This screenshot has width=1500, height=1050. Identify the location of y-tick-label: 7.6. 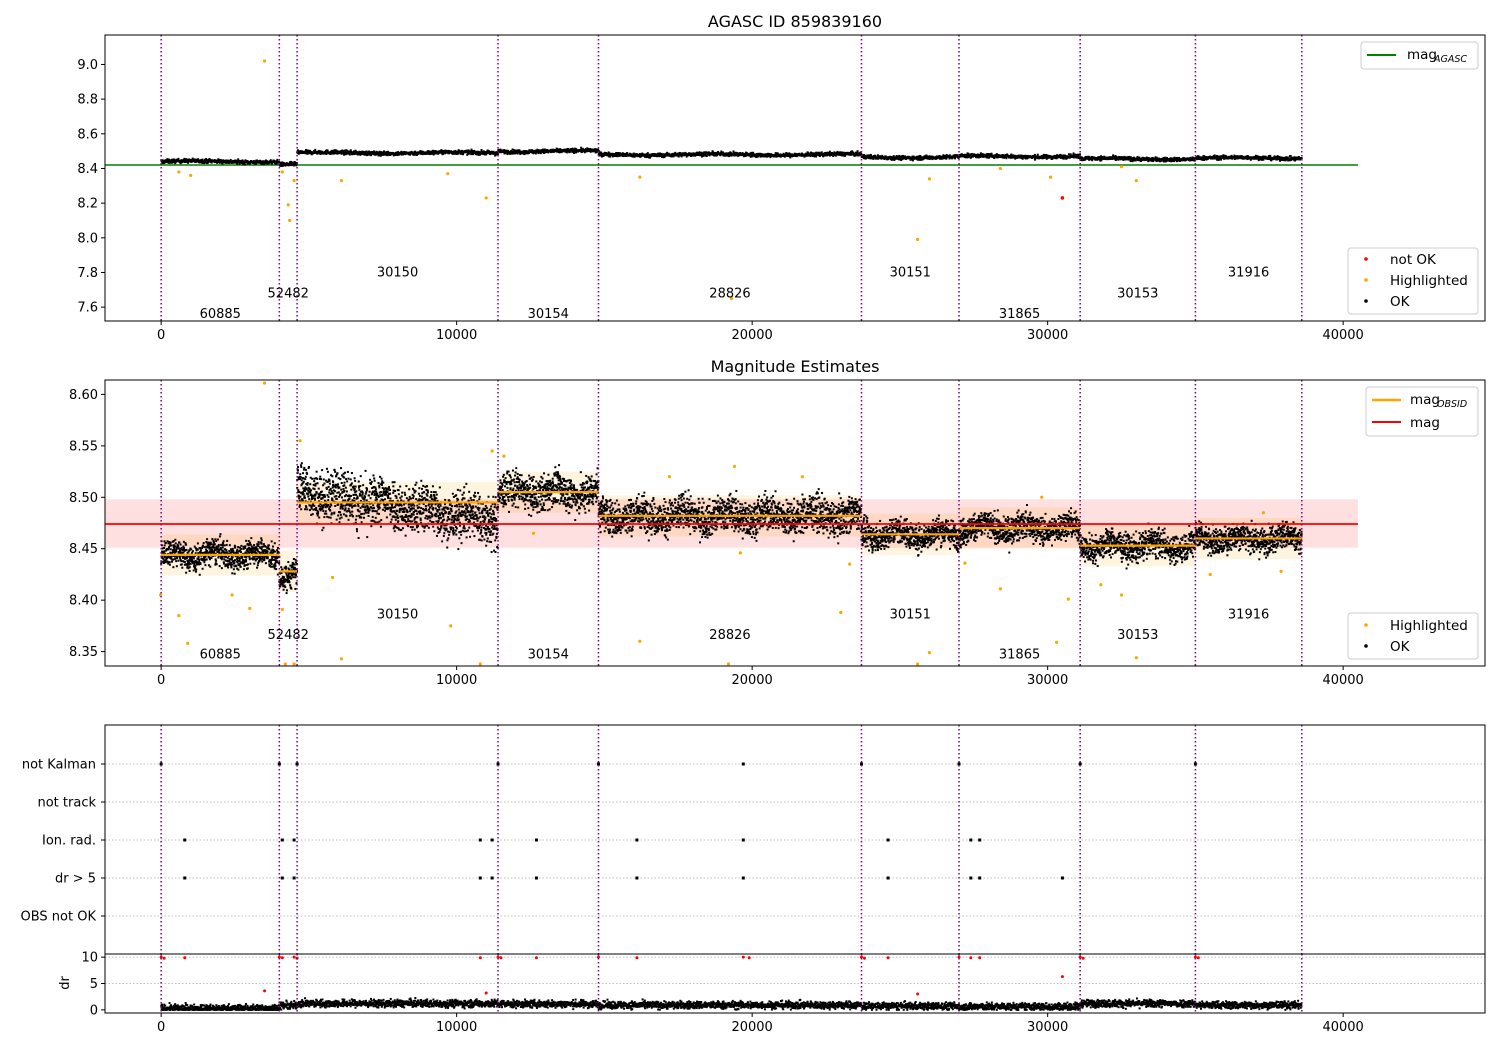
(87, 308).